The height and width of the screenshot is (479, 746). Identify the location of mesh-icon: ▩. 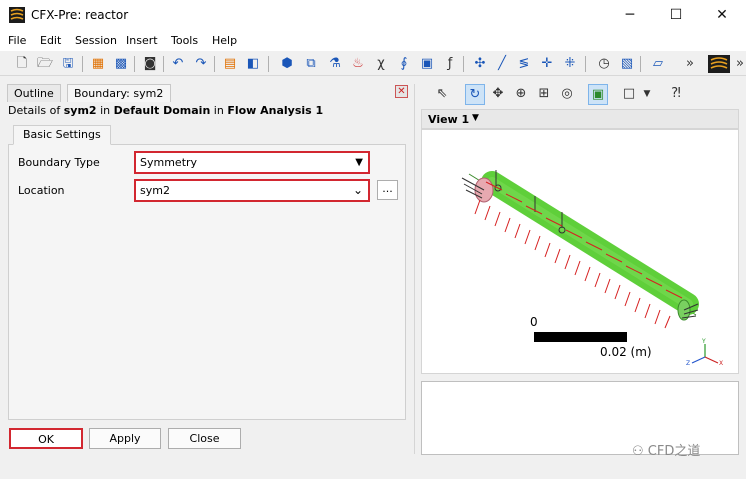
(121, 64).